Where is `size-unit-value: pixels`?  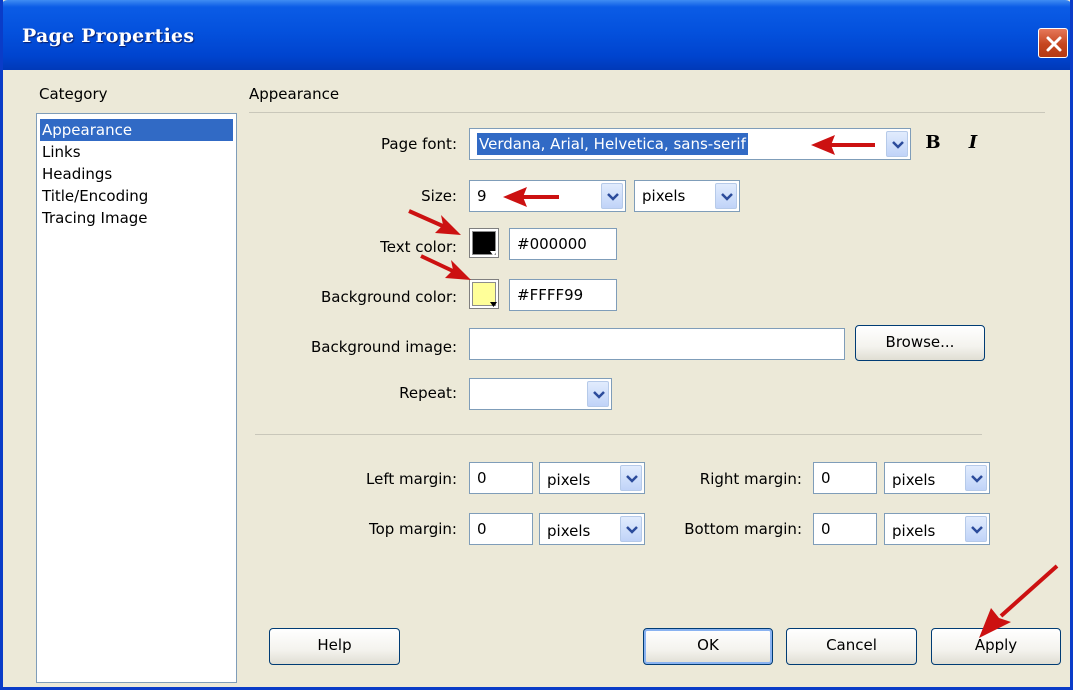
size-unit-value: pixels is located at coordinates (664, 196).